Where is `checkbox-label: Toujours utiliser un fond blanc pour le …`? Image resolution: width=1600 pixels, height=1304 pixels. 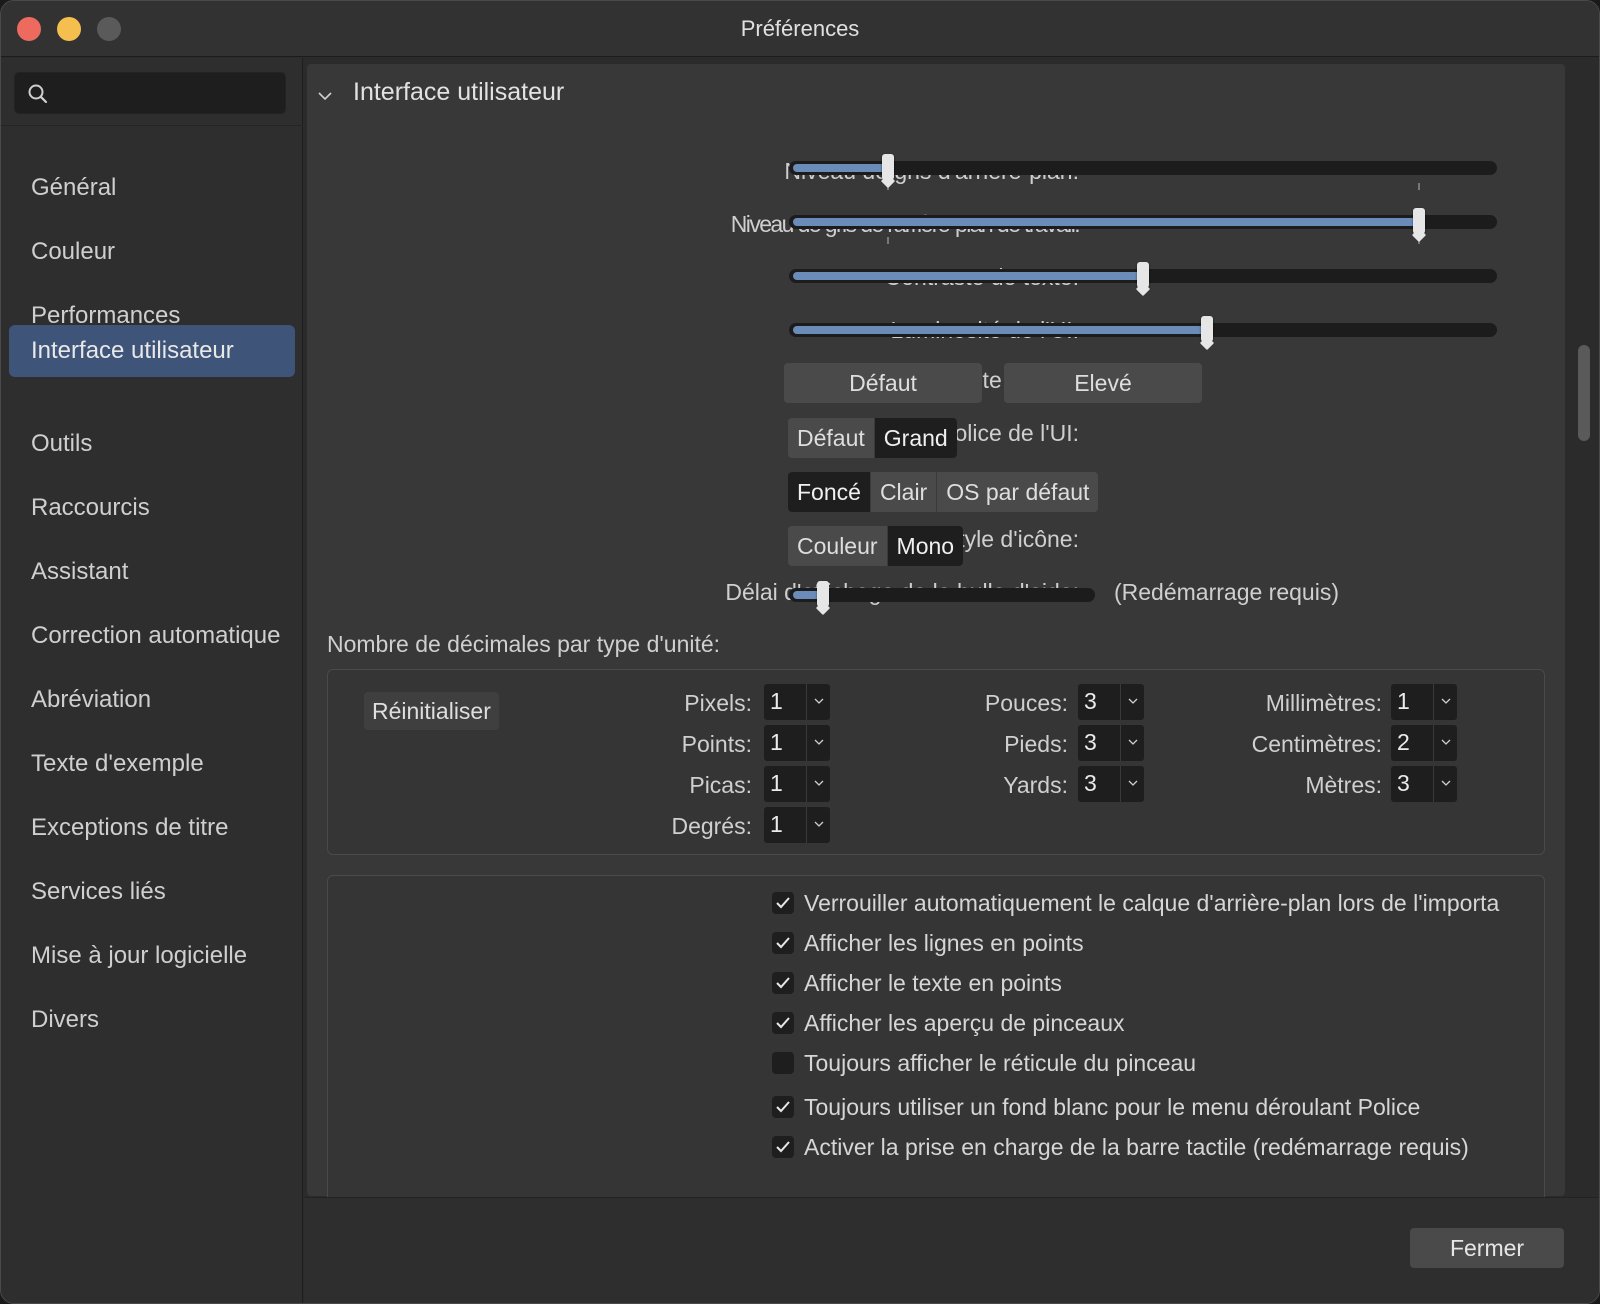 checkbox-label: Toujours utiliser un fond blanc pour le … is located at coordinates (1112, 1107).